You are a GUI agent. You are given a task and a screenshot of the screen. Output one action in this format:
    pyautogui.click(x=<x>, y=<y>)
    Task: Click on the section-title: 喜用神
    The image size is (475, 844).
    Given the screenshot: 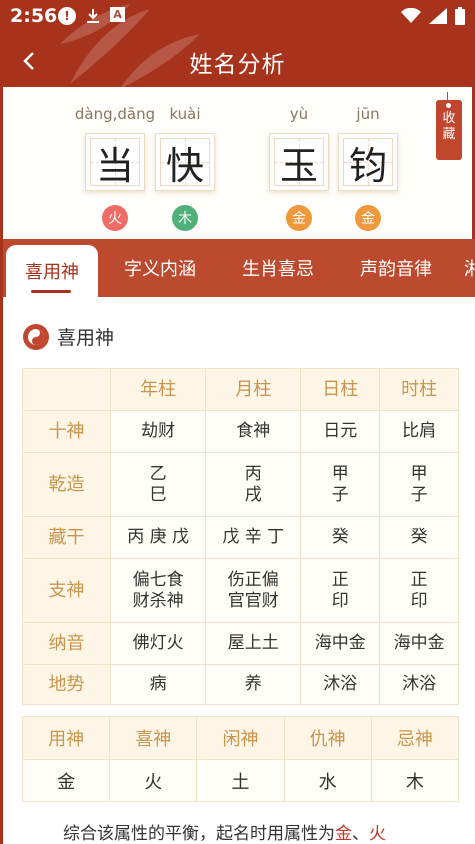 What is the action you would take?
    pyautogui.click(x=86, y=338)
    